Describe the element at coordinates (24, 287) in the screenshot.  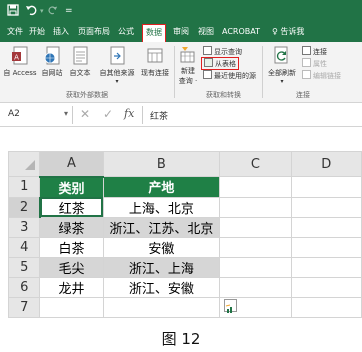
I see `row-header: 6` at that location.